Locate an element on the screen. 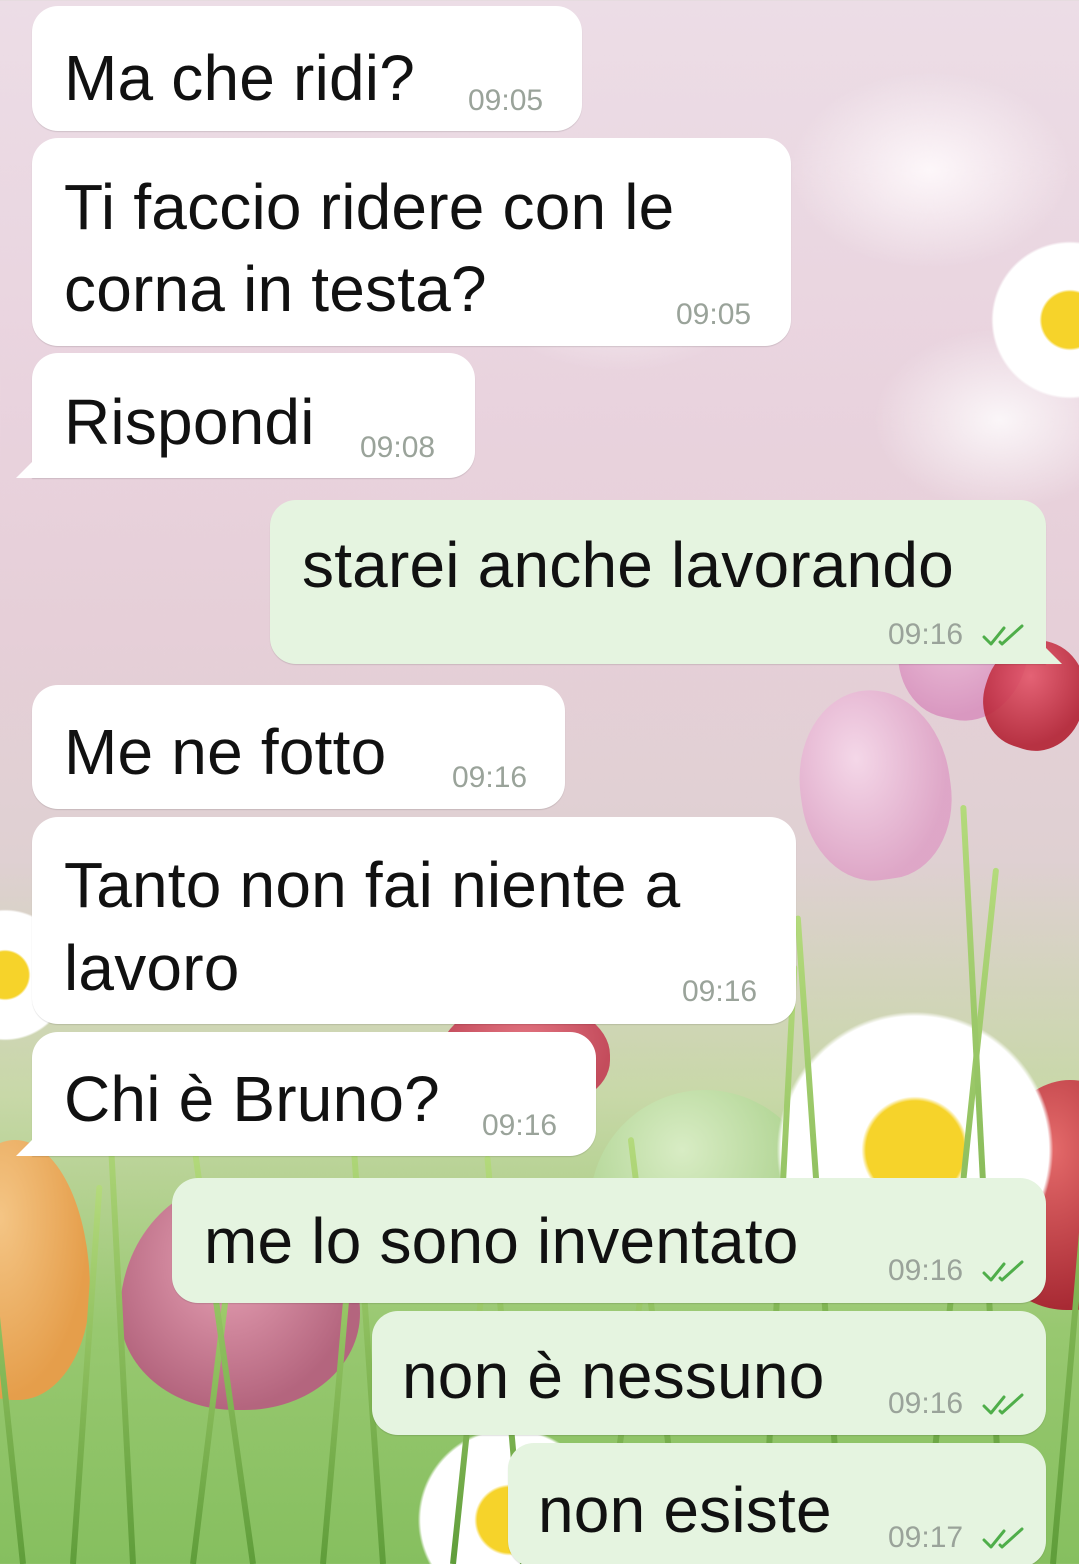 The image size is (1079, 1564). message-text-line: corna in testa? is located at coordinates (275, 289).